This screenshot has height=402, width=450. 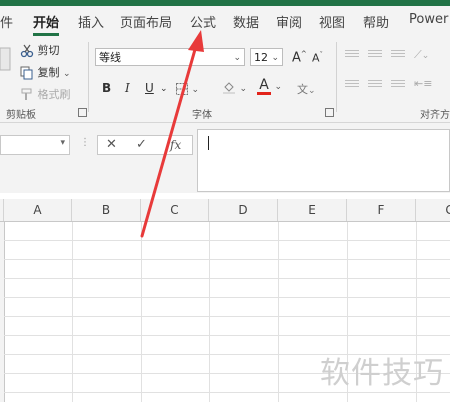 I want to click on cut-label: 剪切, so click(x=48, y=50).